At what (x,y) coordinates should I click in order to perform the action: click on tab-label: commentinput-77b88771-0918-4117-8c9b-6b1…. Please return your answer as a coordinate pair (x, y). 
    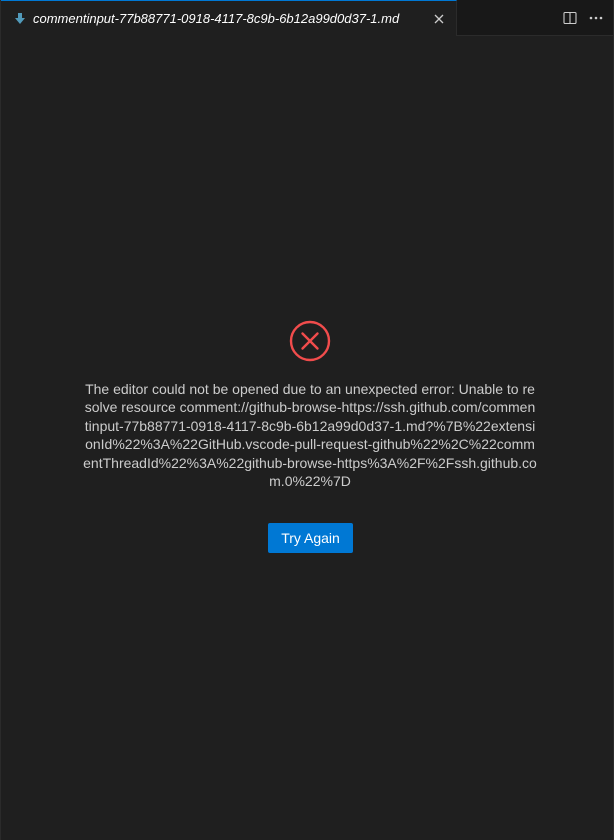
    Looking at the image, I should click on (216, 18).